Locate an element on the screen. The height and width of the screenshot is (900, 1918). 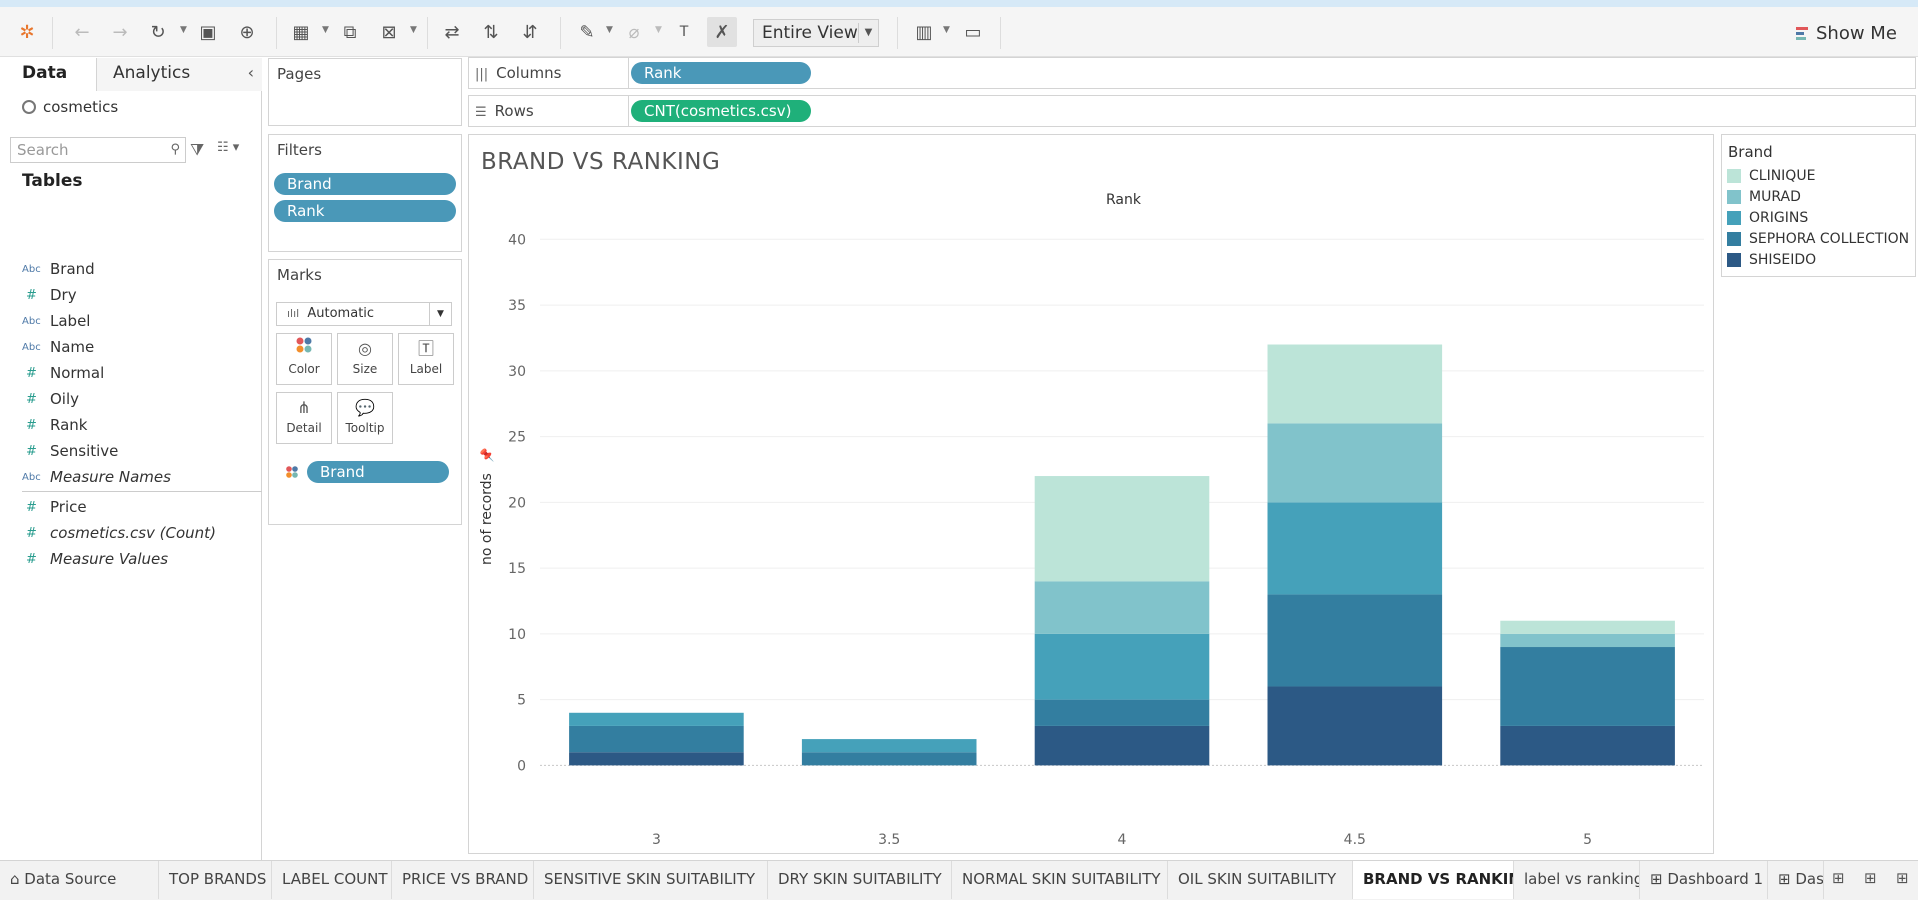
collapse-pane-icon: ‹ is located at coordinates (251, 73).